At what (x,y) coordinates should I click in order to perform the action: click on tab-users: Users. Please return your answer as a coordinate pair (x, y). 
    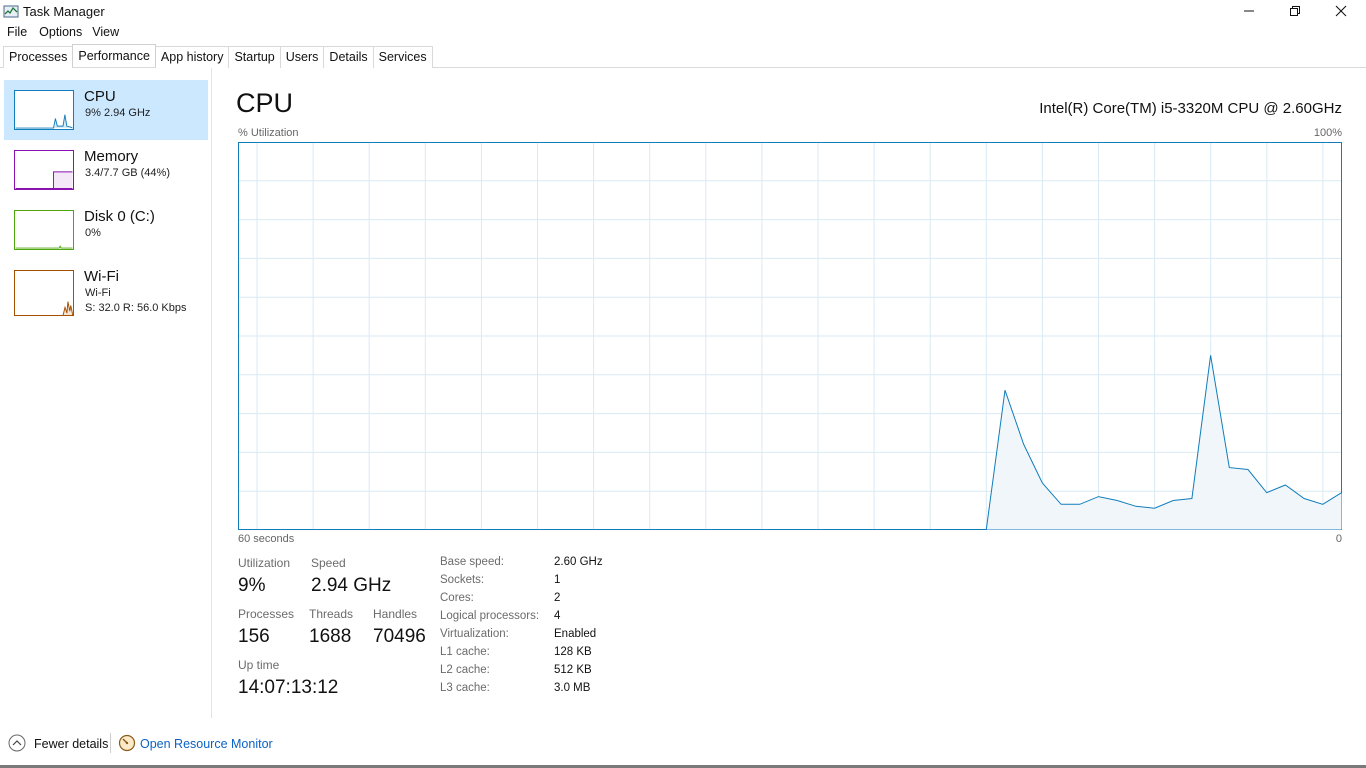
    Looking at the image, I should click on (302, 57).